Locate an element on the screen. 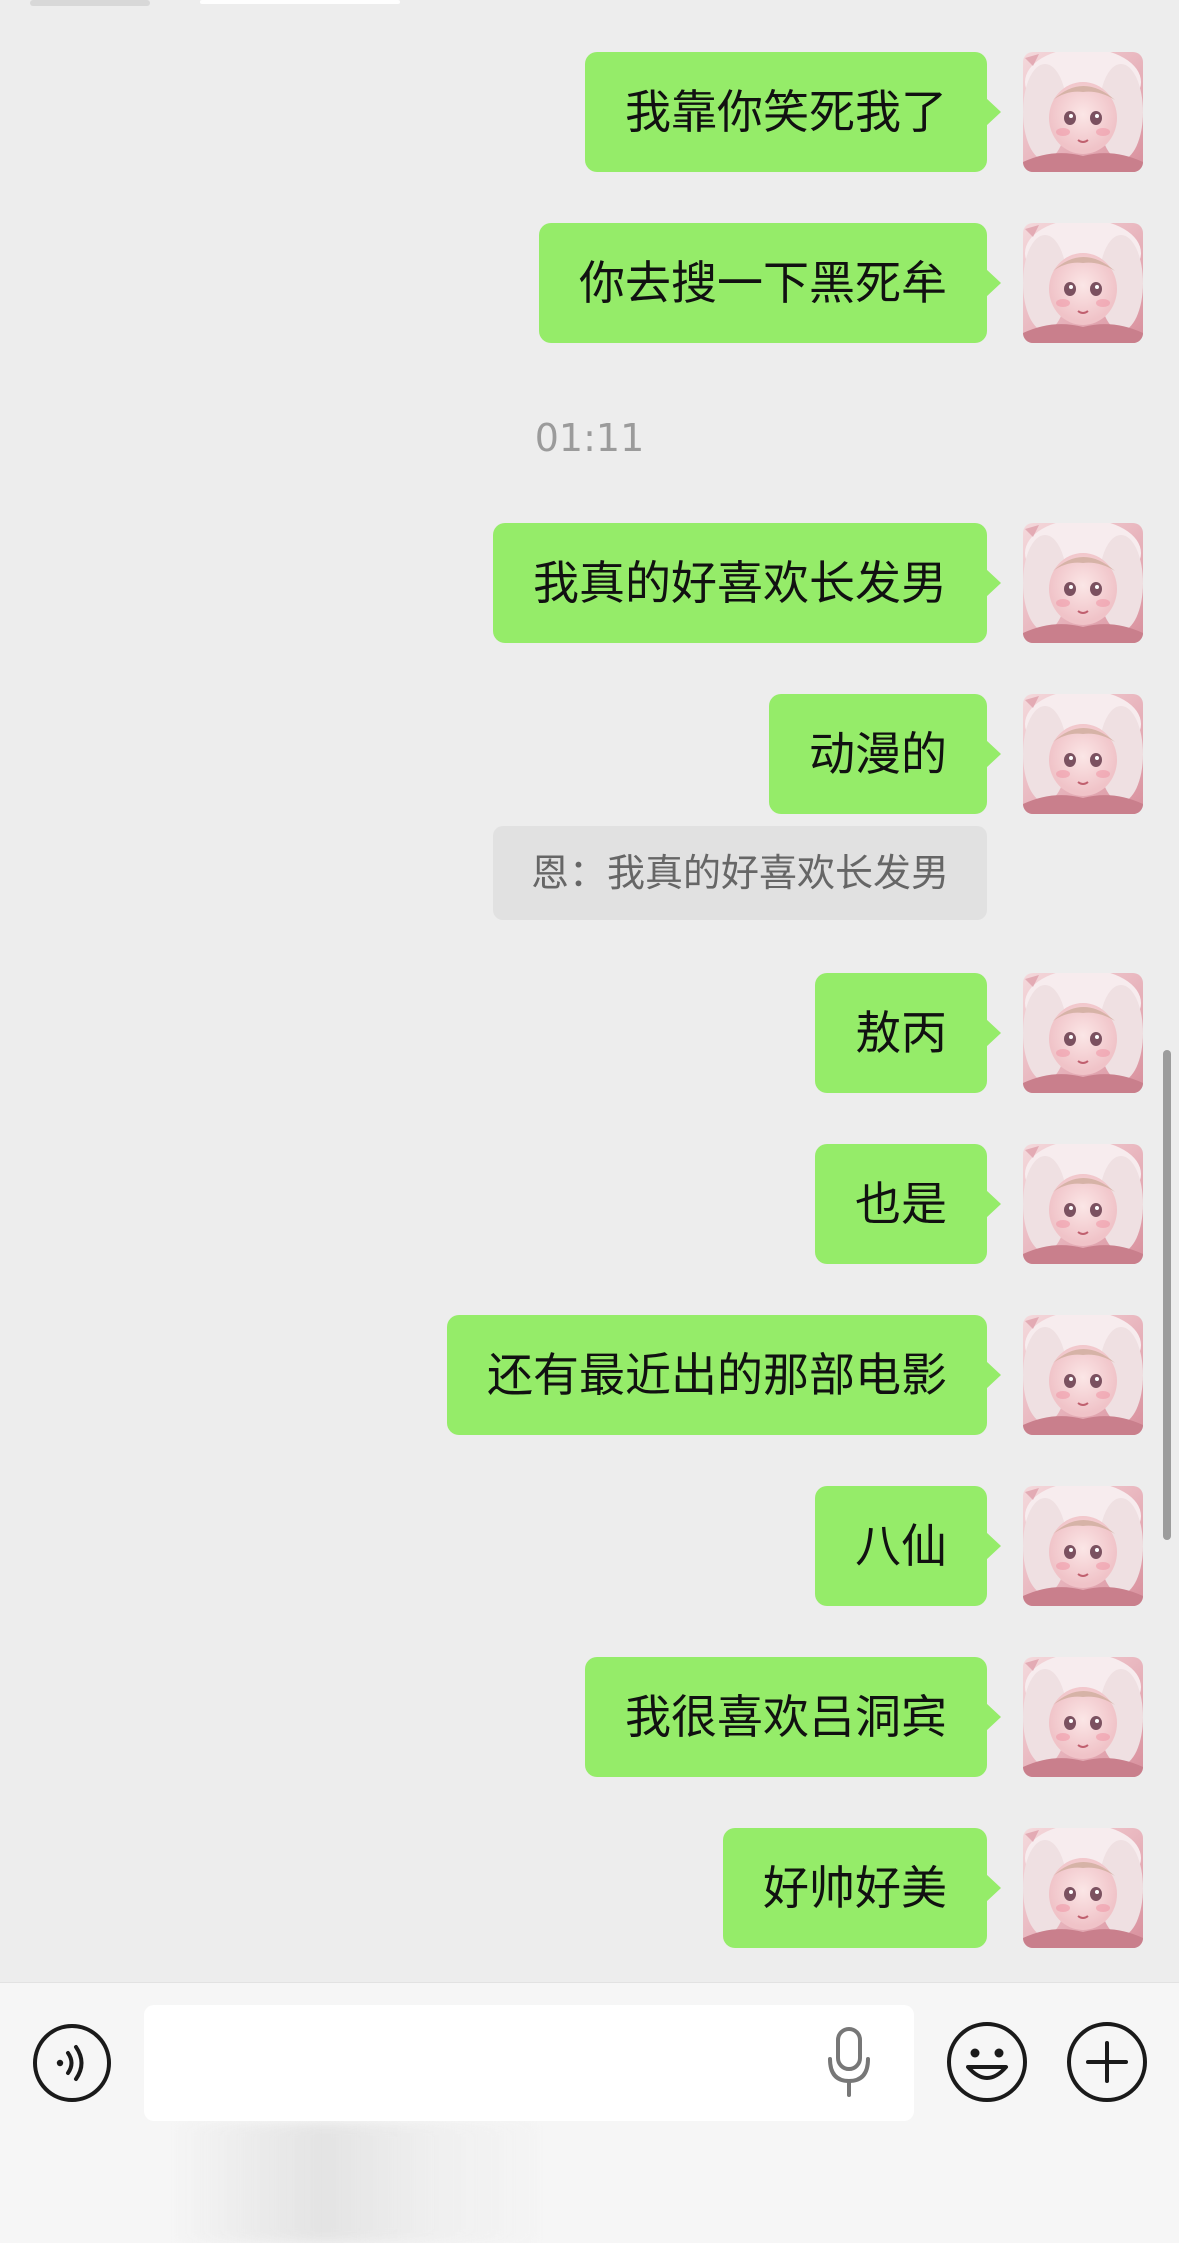 The image size is (1179, 2243). message-bubble: 八仙 is located at coordinates (908, 1546).